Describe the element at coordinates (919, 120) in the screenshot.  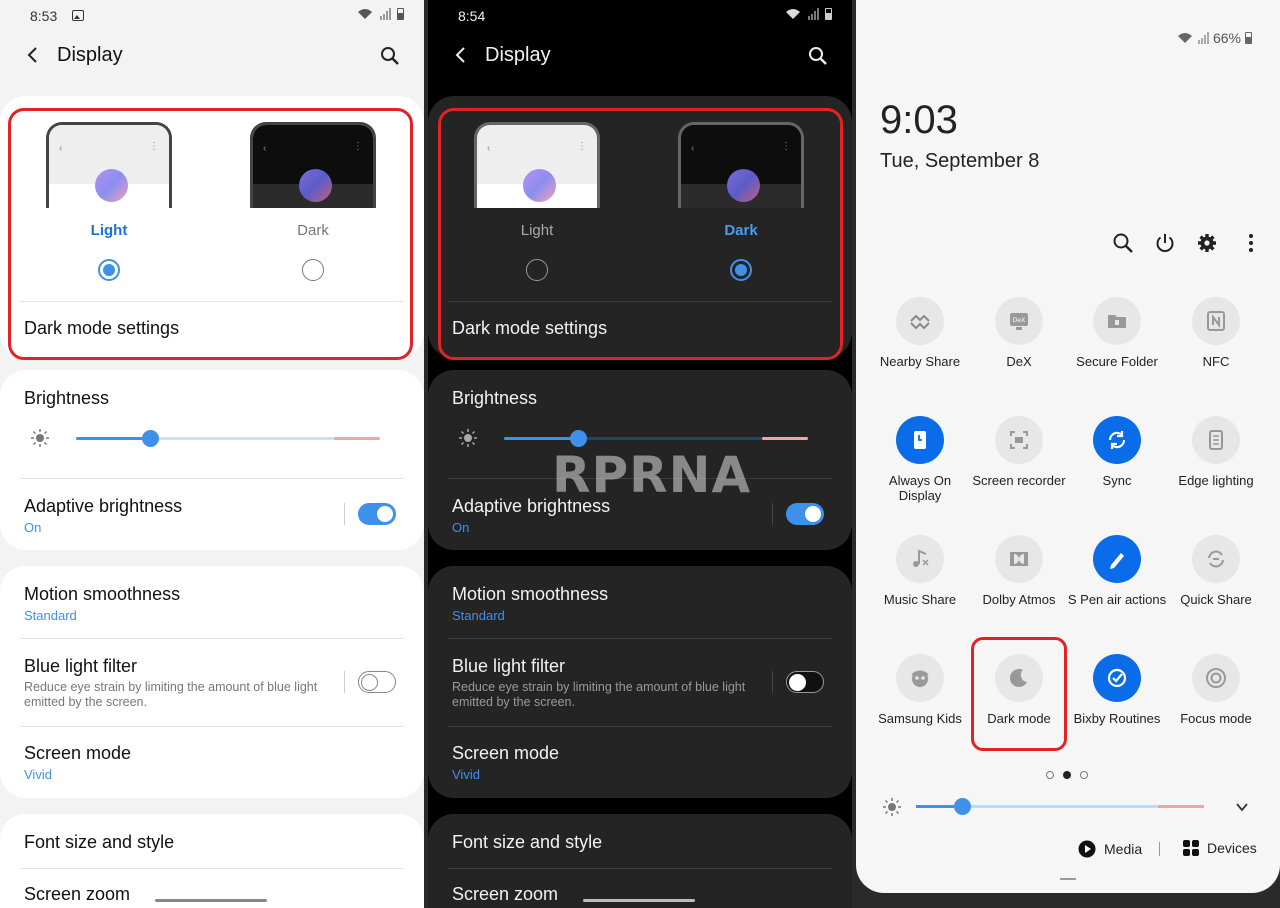
I see `clock: 9:03` at that location.